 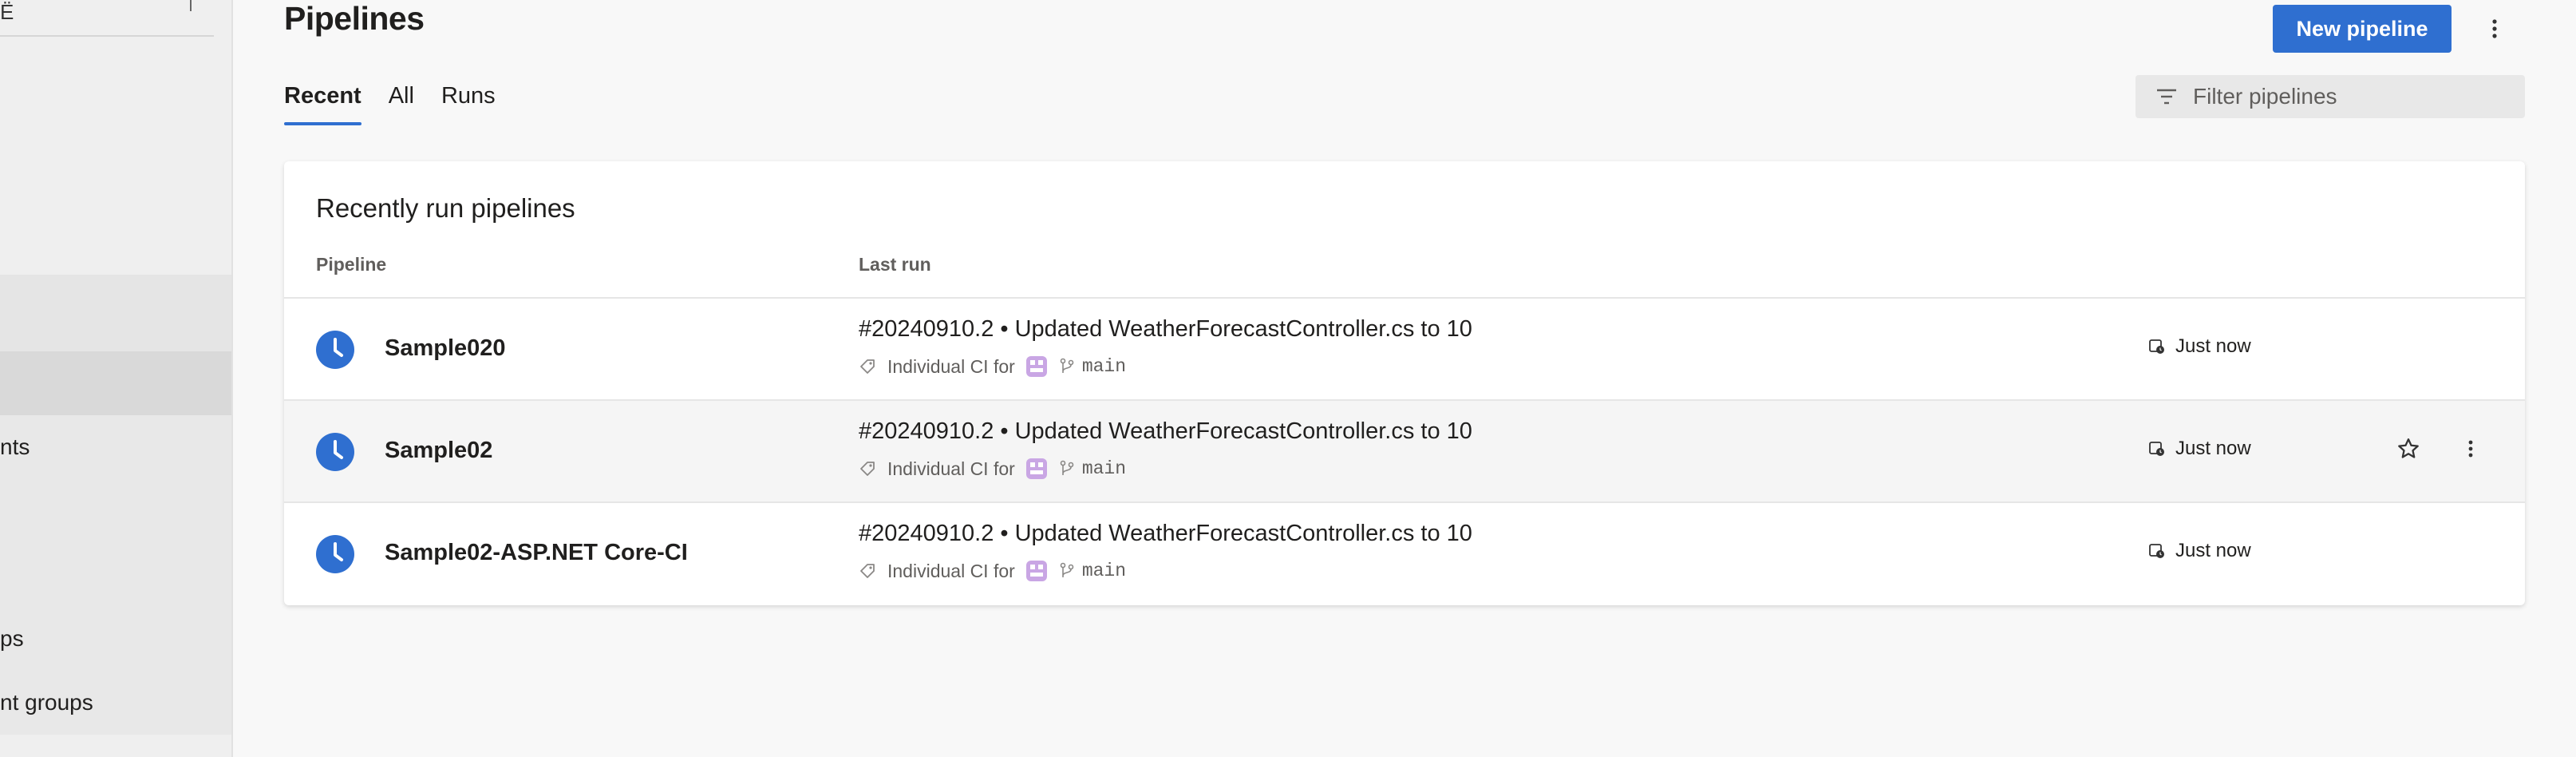 What do you see at coordinates (115, 383) in the screenshot?
I see `sidebar-item-selected` at bounding box center [115, 383].